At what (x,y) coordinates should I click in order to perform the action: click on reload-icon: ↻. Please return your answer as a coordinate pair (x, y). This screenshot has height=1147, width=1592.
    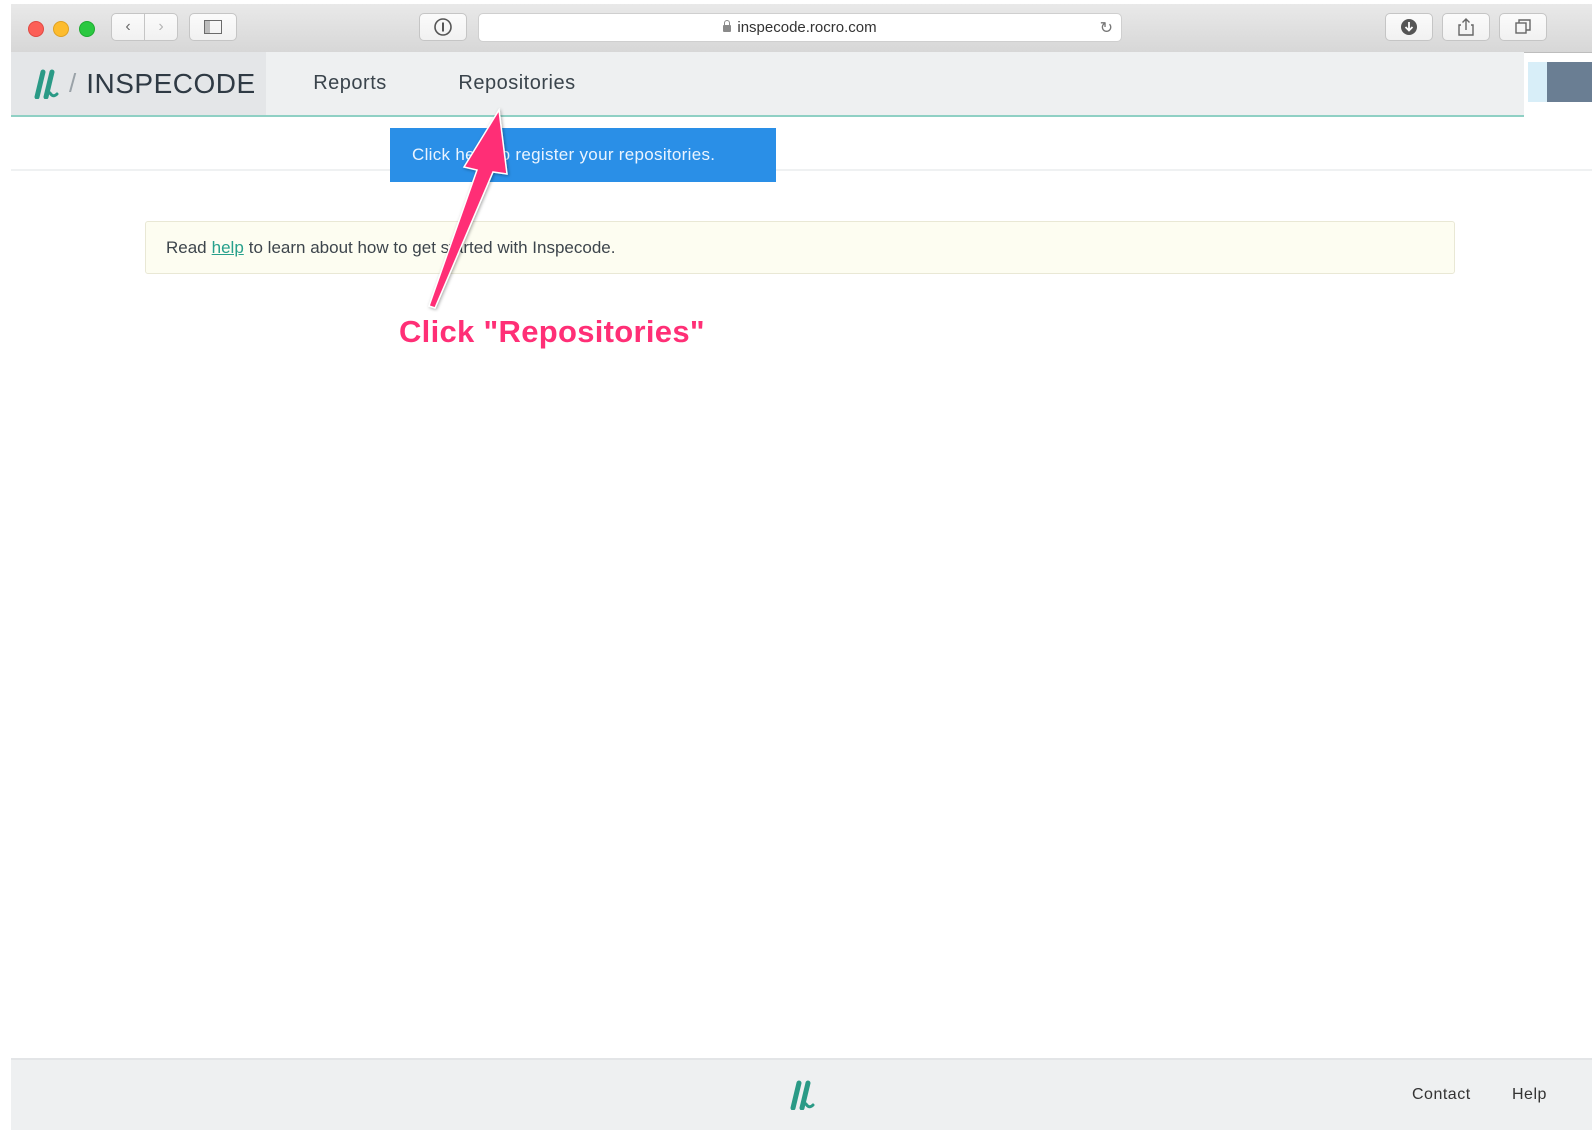
    Looking at the image, I should click on (1106, 28).